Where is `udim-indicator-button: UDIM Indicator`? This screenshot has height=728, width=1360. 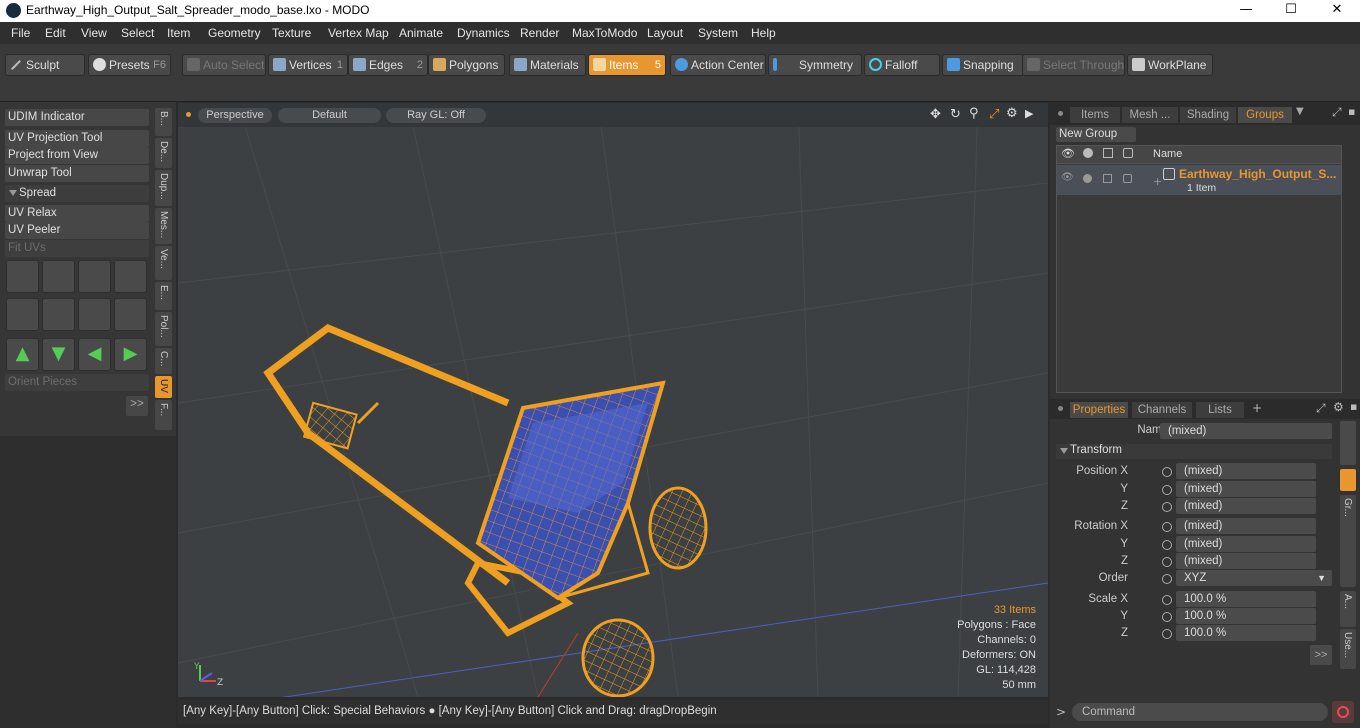 udim-indicator-button: UDIM Indicator is located at coordinates (77, 117).